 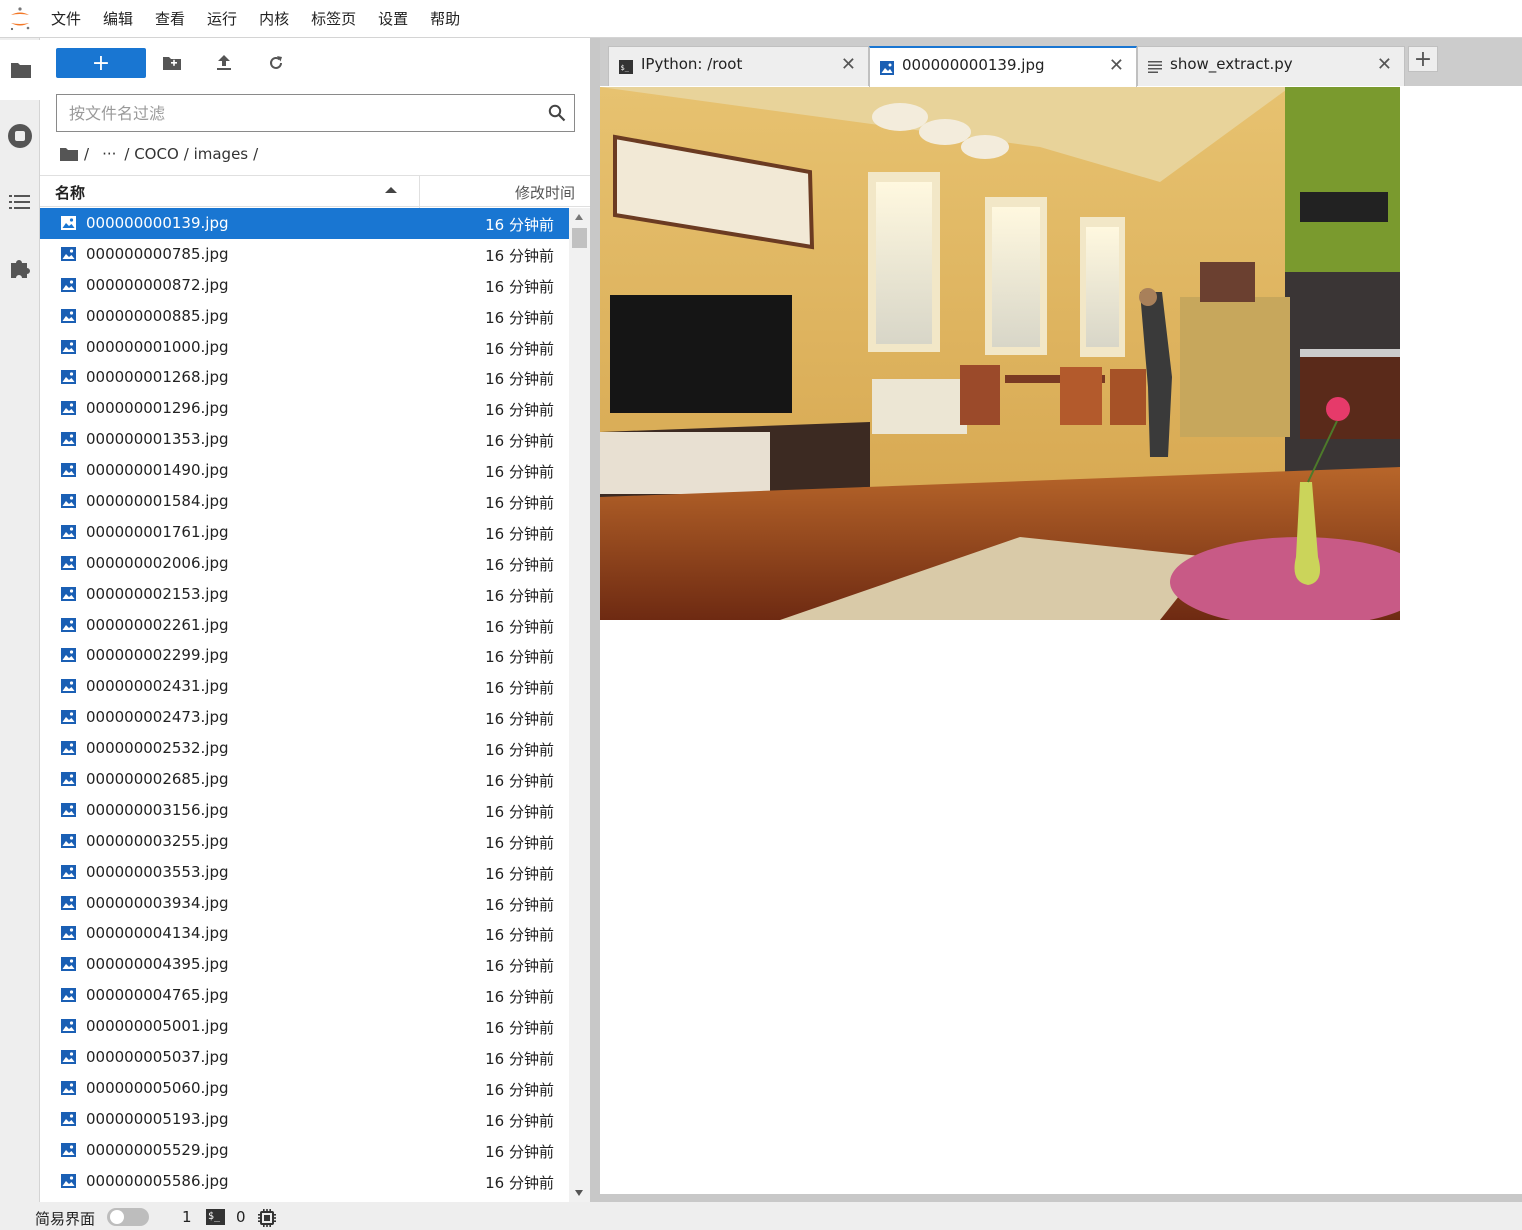 What do you see at coordinates (333, 19) in the screenshot?
I see `menu-item-5: 标签页` at bounding box center [333, 19].